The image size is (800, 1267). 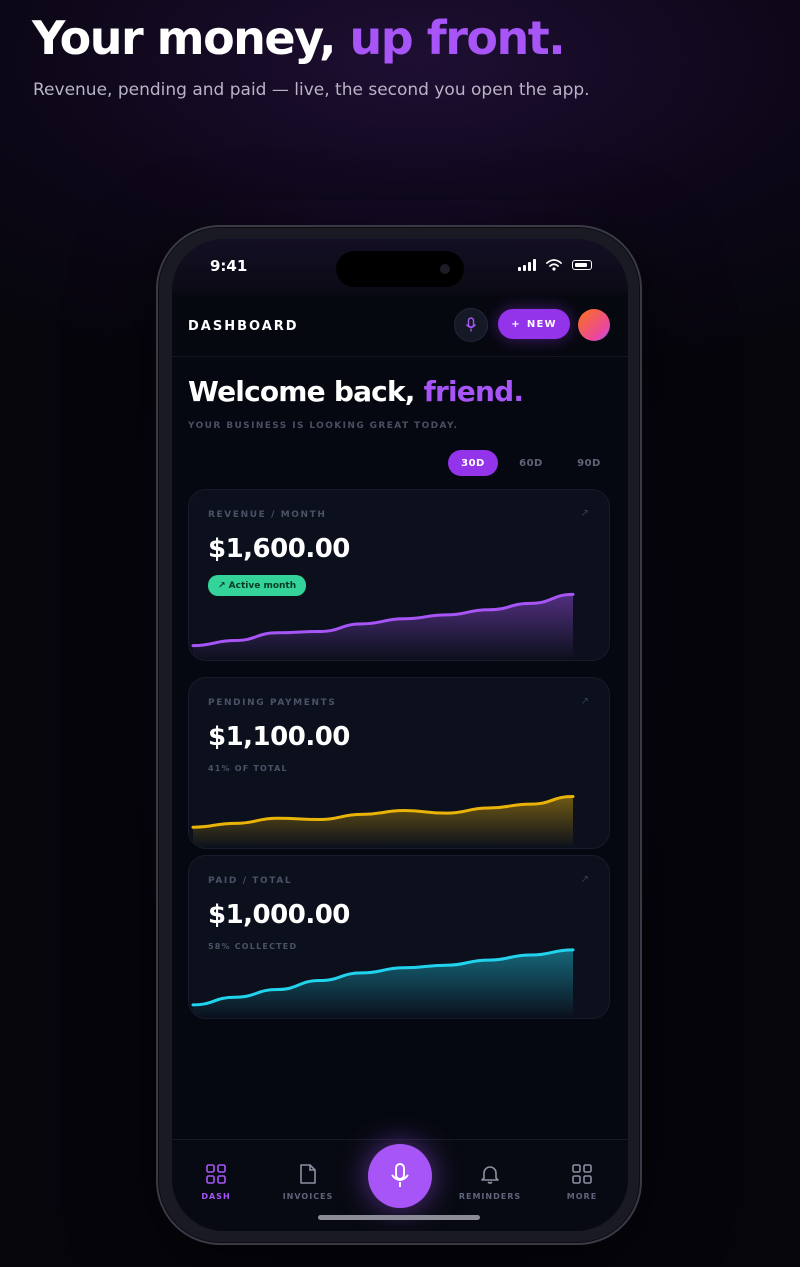 What do you see at coordinates (589, 463) in the screenshot?
I see `period-90d: 90D` at bounding box center [589, 463].